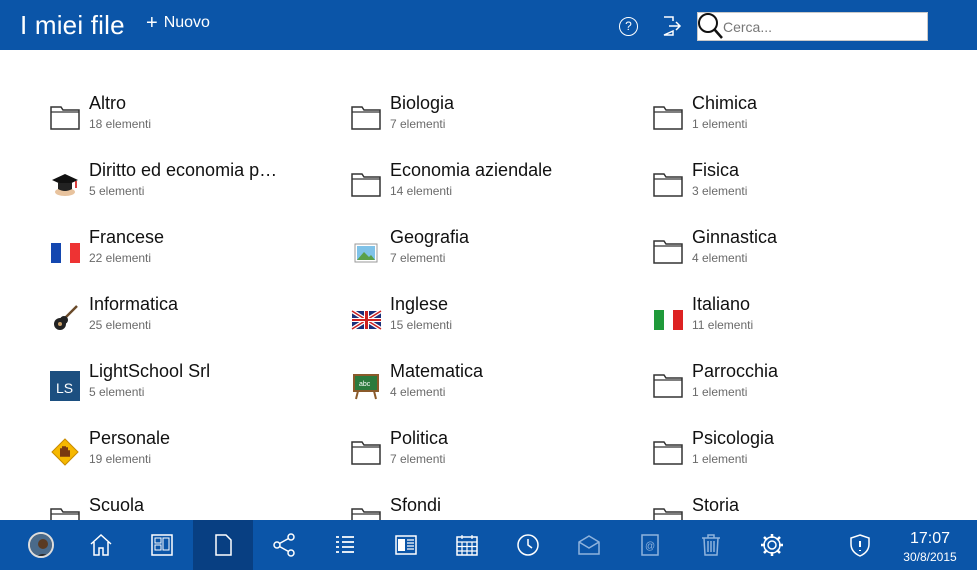 Image resolution: width=977 pixels, height=570 pixels. Describe the element at coordinates (127, 237) in the screenshot. I see `folder-name: Francese` at that location.